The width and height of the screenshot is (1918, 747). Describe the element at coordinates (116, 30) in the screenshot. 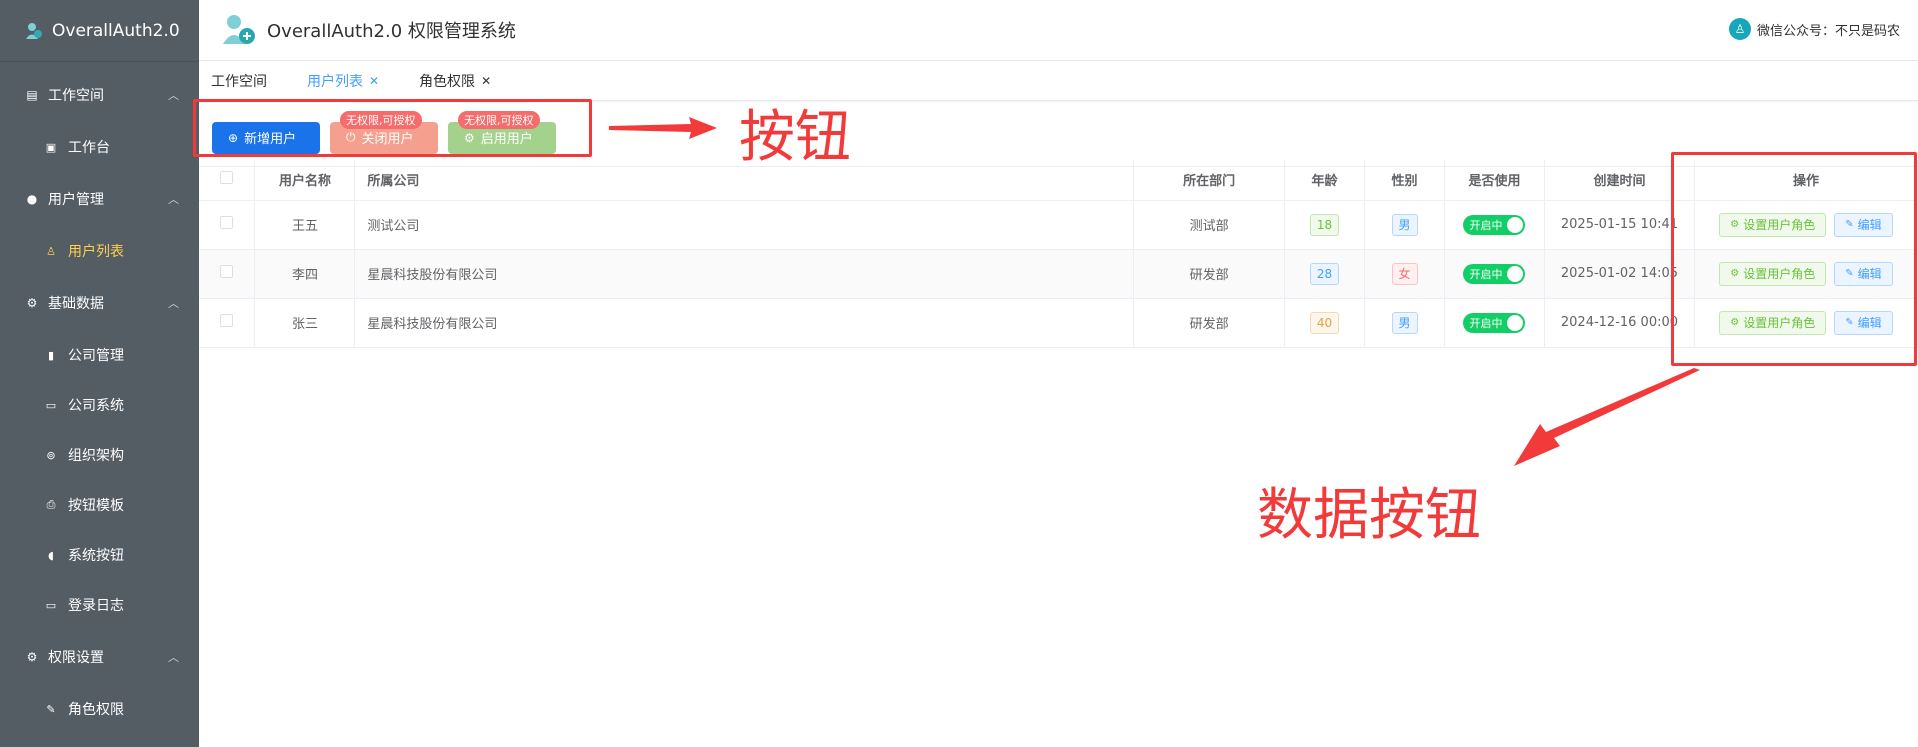

I see `brand-title: OverallAuth2.0` at that location.